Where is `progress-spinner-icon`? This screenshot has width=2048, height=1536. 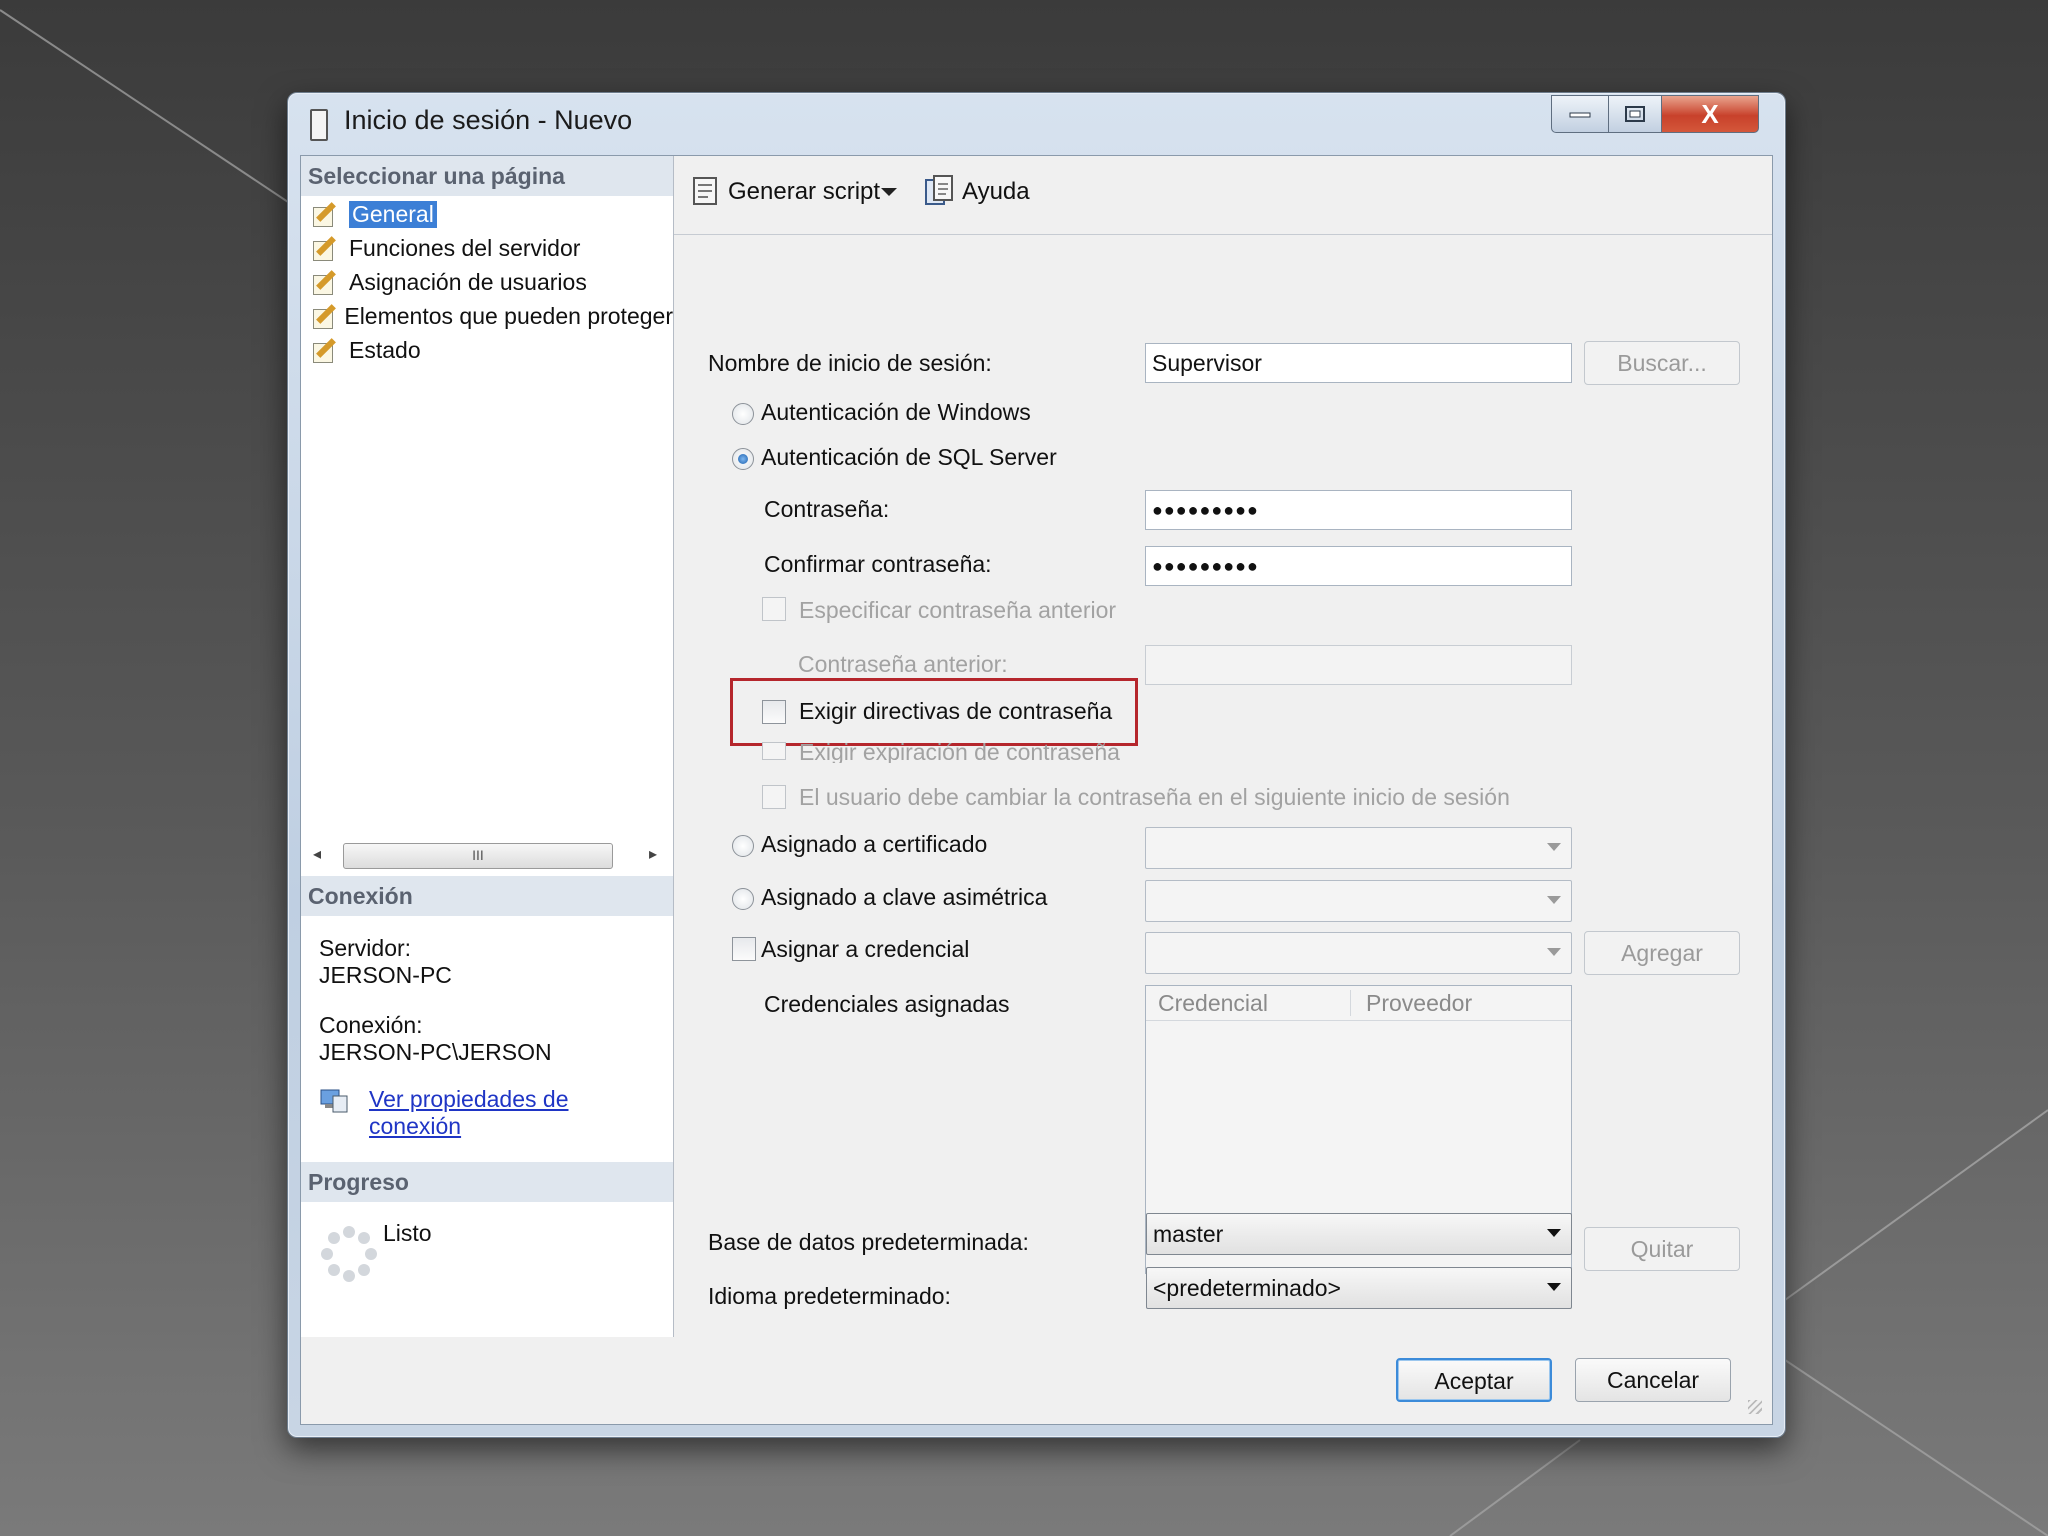
progress-spinner-icon is located at coordinates (349, 1254).